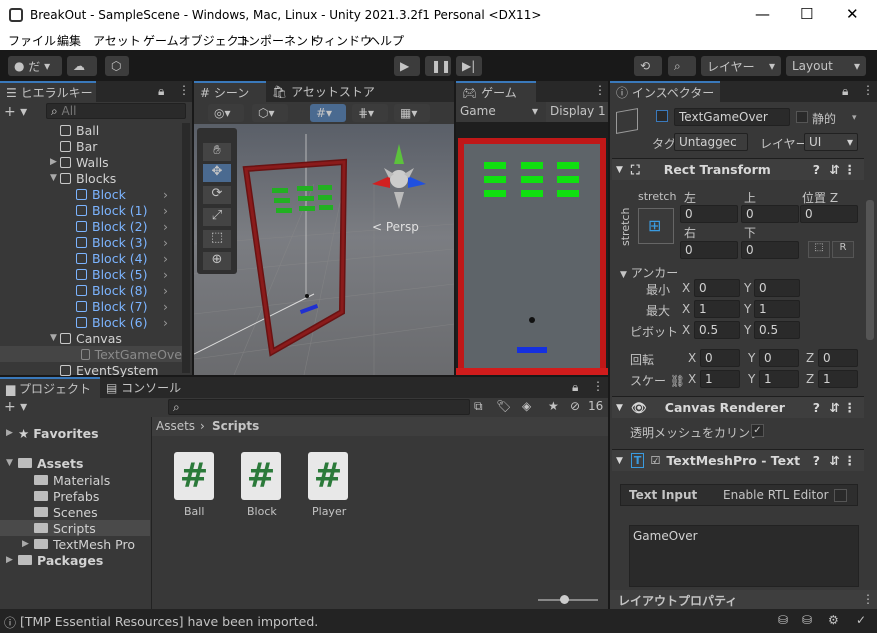 Image resolution: width=877 pixels, height=633 pixels. I want to click on expand-icon: ▼, so click(55, 178).